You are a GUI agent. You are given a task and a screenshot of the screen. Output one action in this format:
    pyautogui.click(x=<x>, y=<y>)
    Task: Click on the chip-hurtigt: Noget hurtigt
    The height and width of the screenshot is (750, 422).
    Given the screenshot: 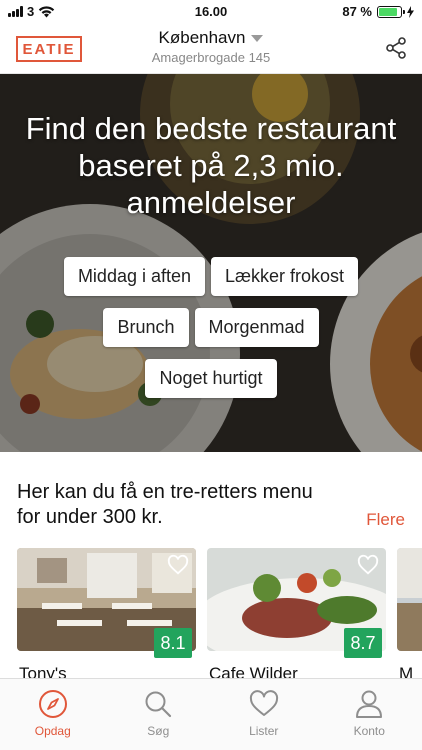 What is the action you would take?
    pyautogui.click(x=211, y=378)
    